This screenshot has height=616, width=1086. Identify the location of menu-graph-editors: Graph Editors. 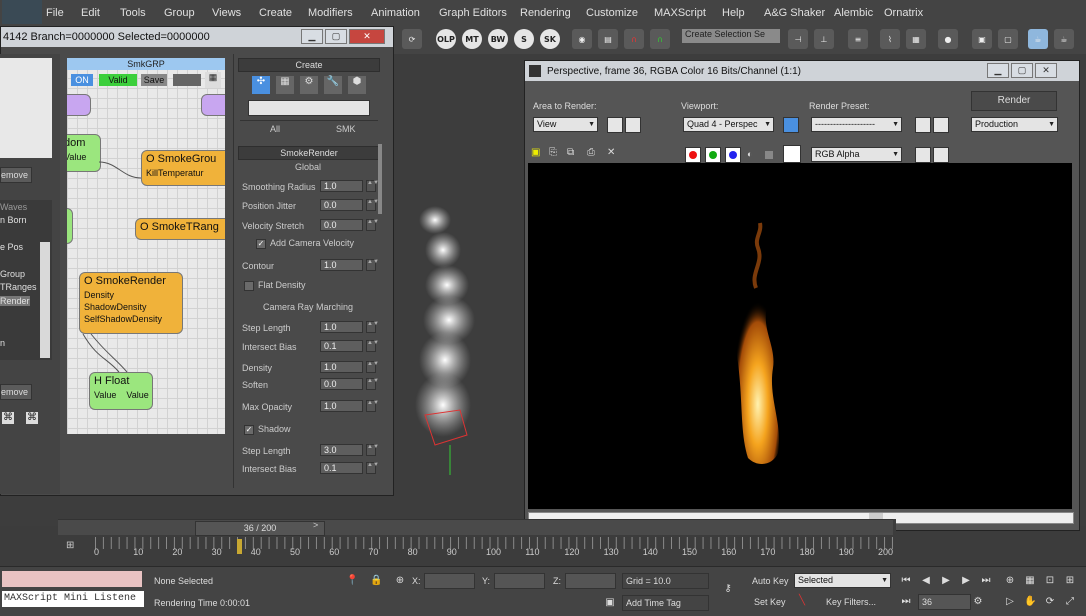
(473, 13).